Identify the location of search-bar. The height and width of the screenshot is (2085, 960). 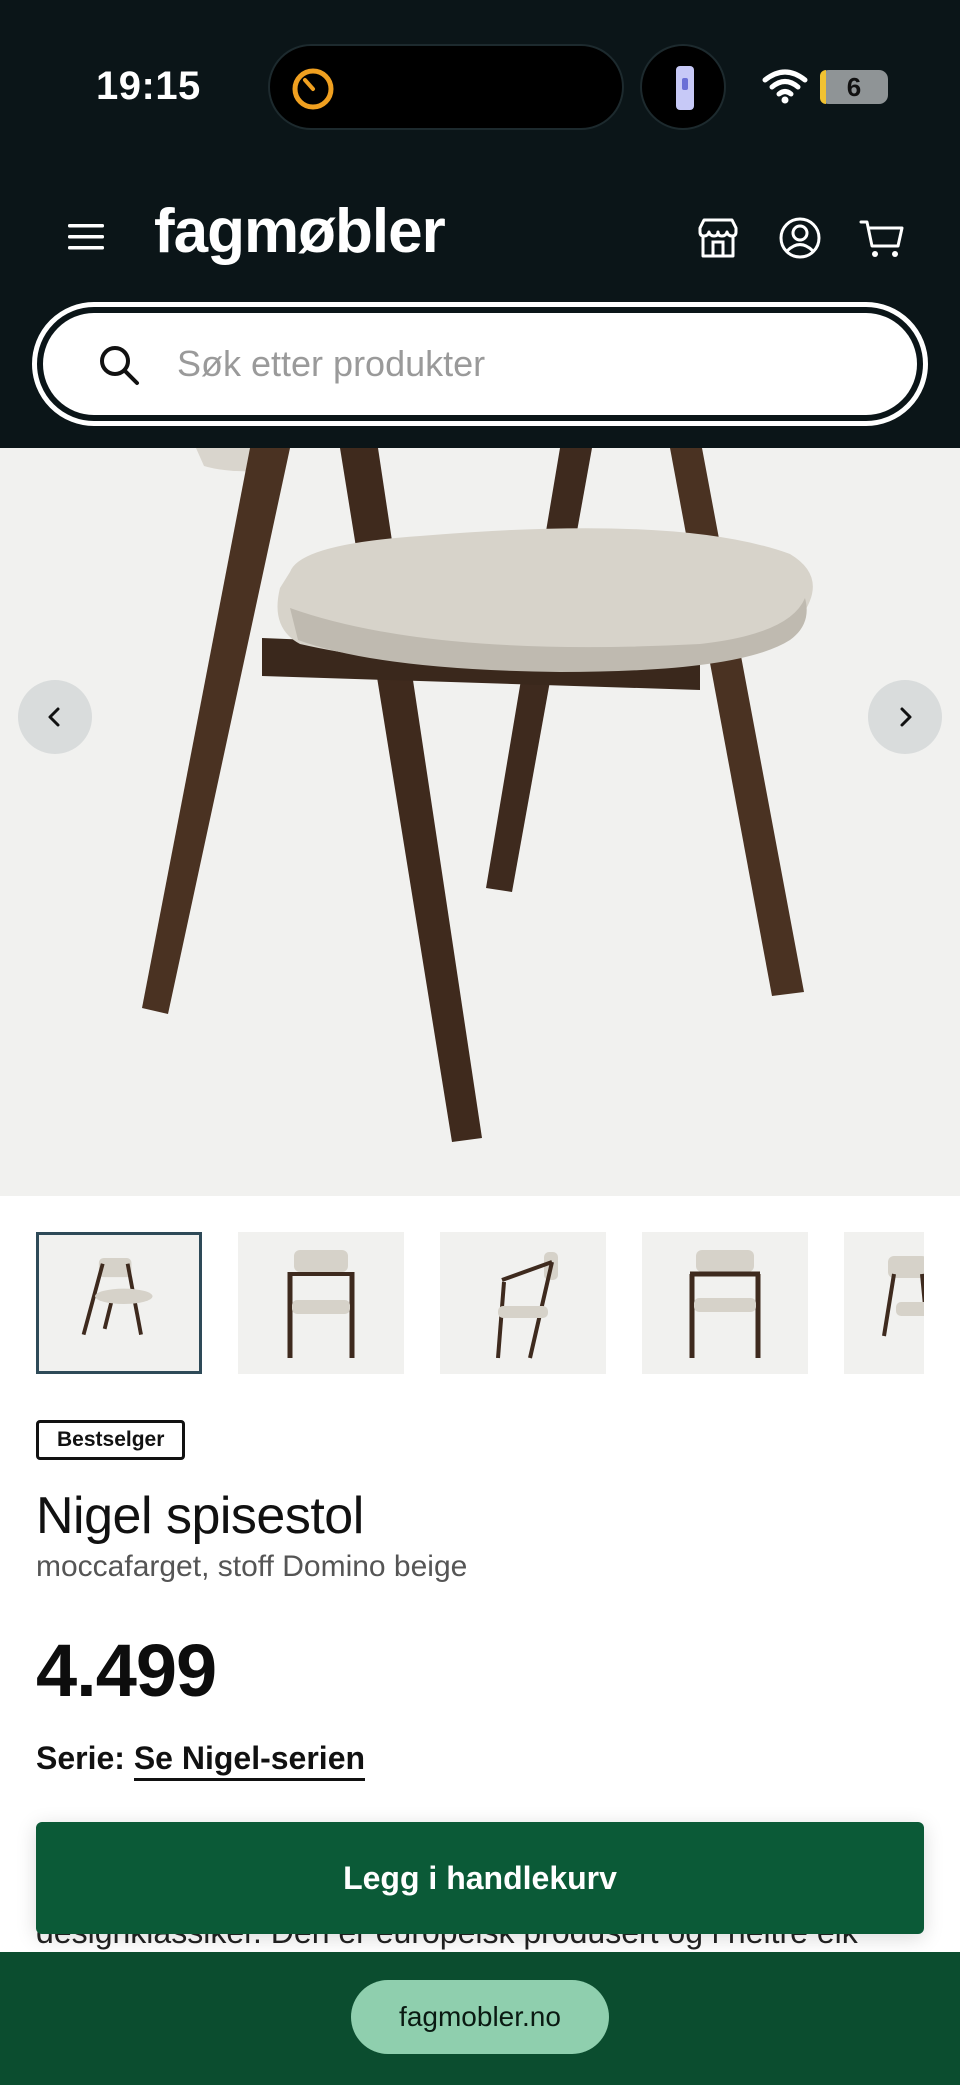
(480, 364).